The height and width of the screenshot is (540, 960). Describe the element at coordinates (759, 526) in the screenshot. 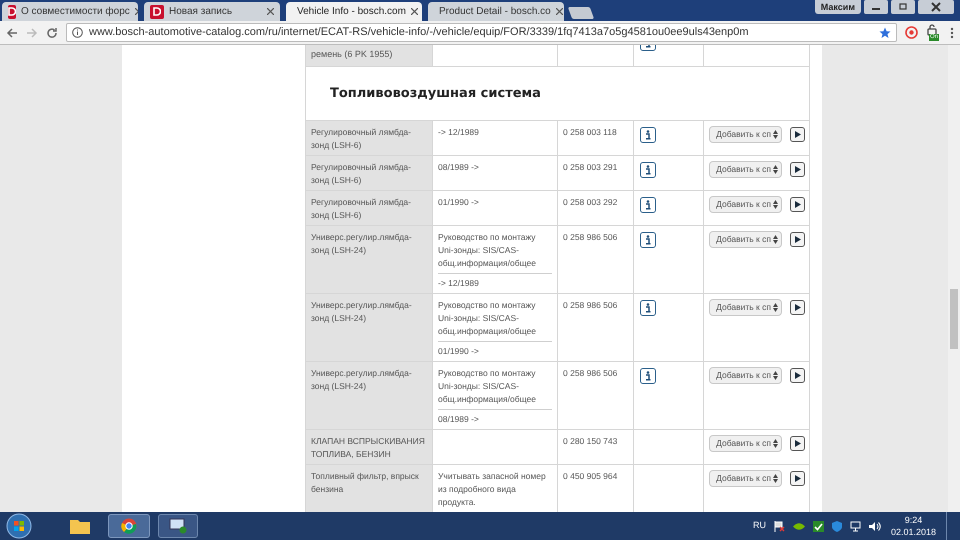

I see `language-indicator: RU` at that location.